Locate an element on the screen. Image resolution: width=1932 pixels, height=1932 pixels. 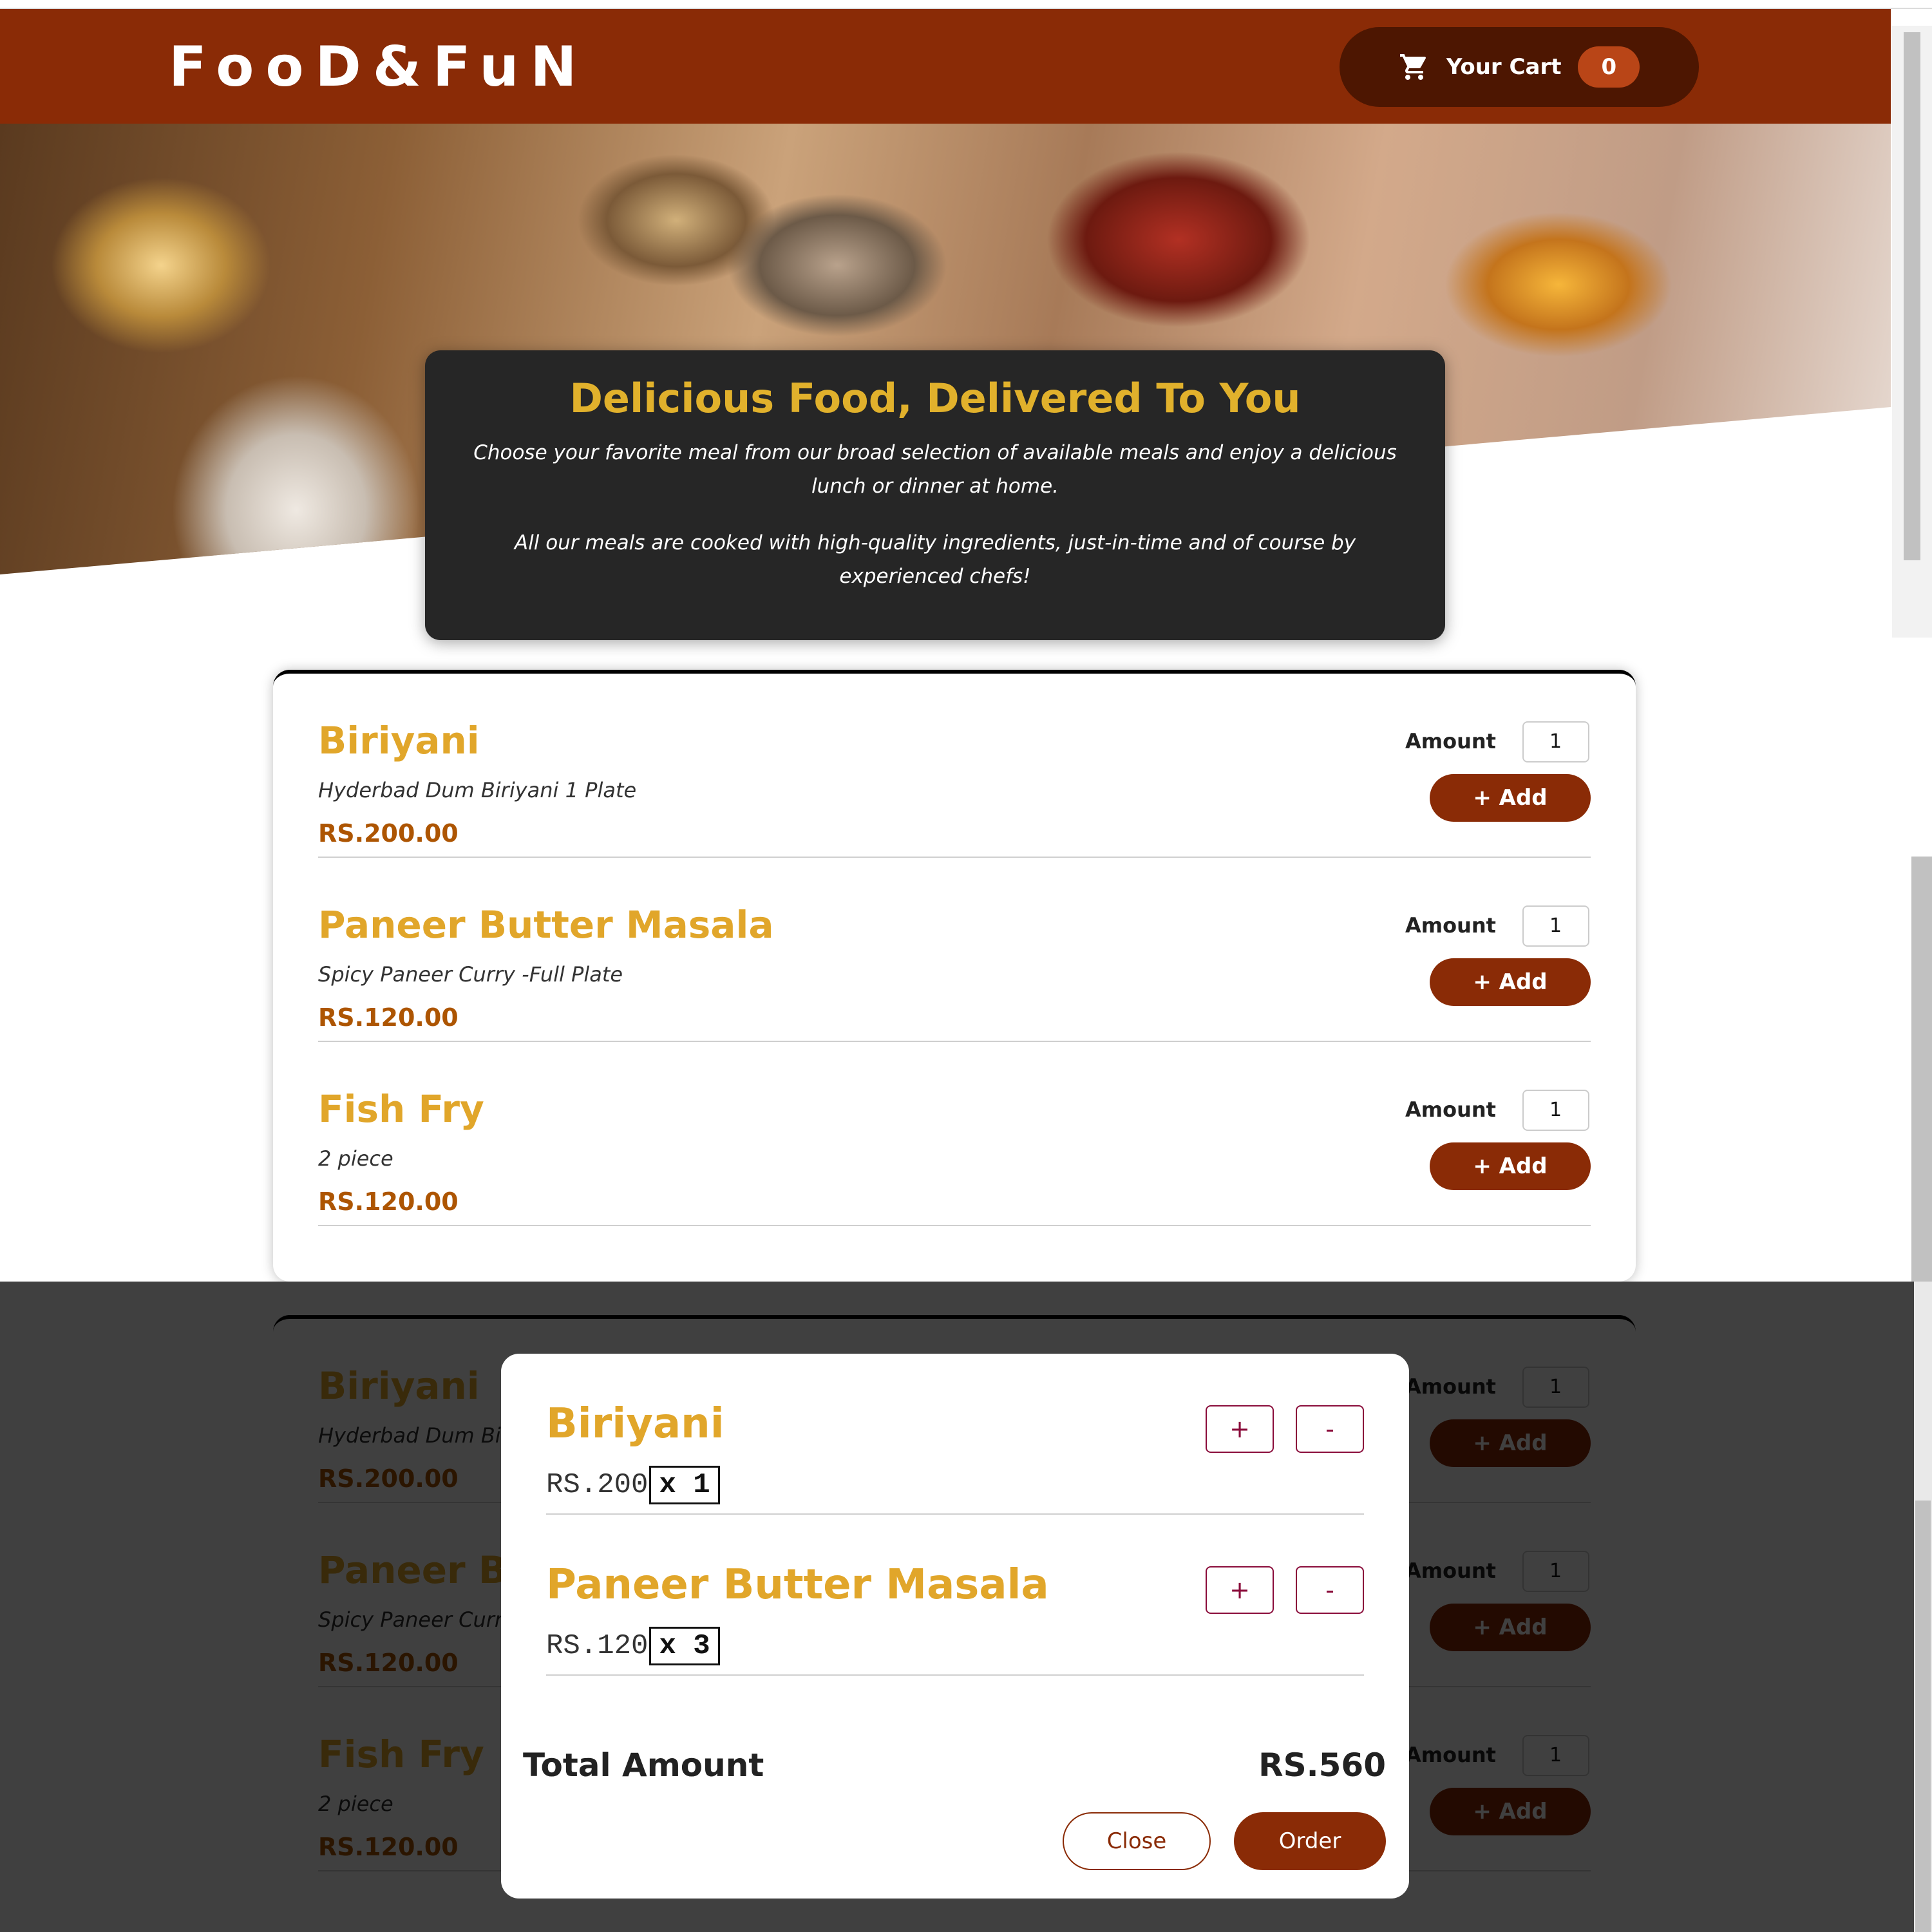
cart-item-price-row: RS.200 x 1 is located at coordinates (633, 1485).